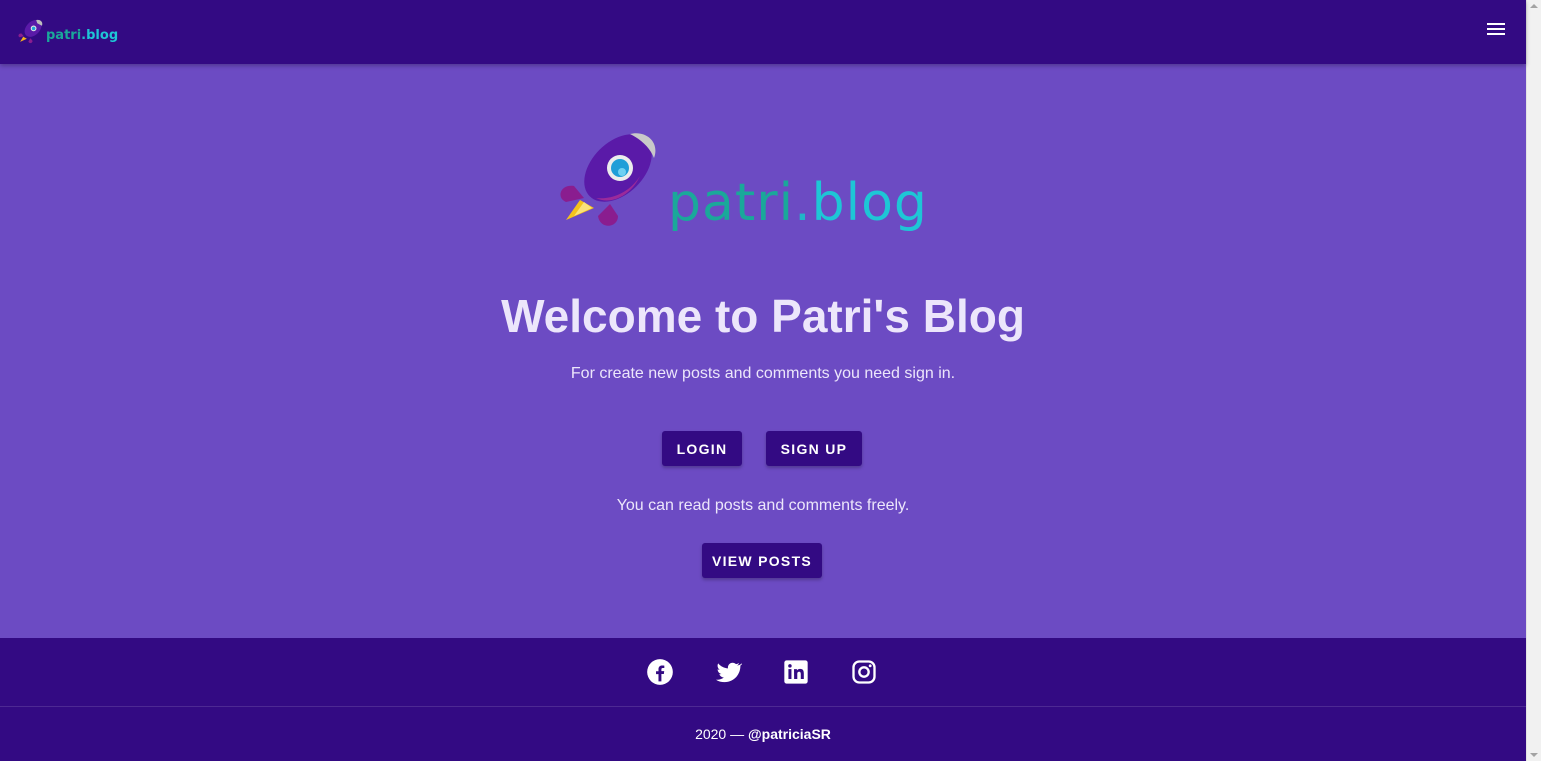 This screenshot has width=1541, height=761. What do you see at coordinates (814, 448) in the screenshot?
I see `sign-up-button: SIGN UP` at bounding box center [814, 448].